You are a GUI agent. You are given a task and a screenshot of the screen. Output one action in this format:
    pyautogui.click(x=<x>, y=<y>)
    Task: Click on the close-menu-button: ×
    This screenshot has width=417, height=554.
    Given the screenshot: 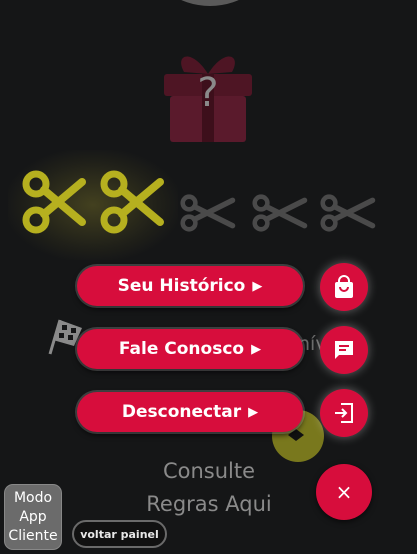 What is the action you would take?
    pyautogui.click(x=344, y=492)
    